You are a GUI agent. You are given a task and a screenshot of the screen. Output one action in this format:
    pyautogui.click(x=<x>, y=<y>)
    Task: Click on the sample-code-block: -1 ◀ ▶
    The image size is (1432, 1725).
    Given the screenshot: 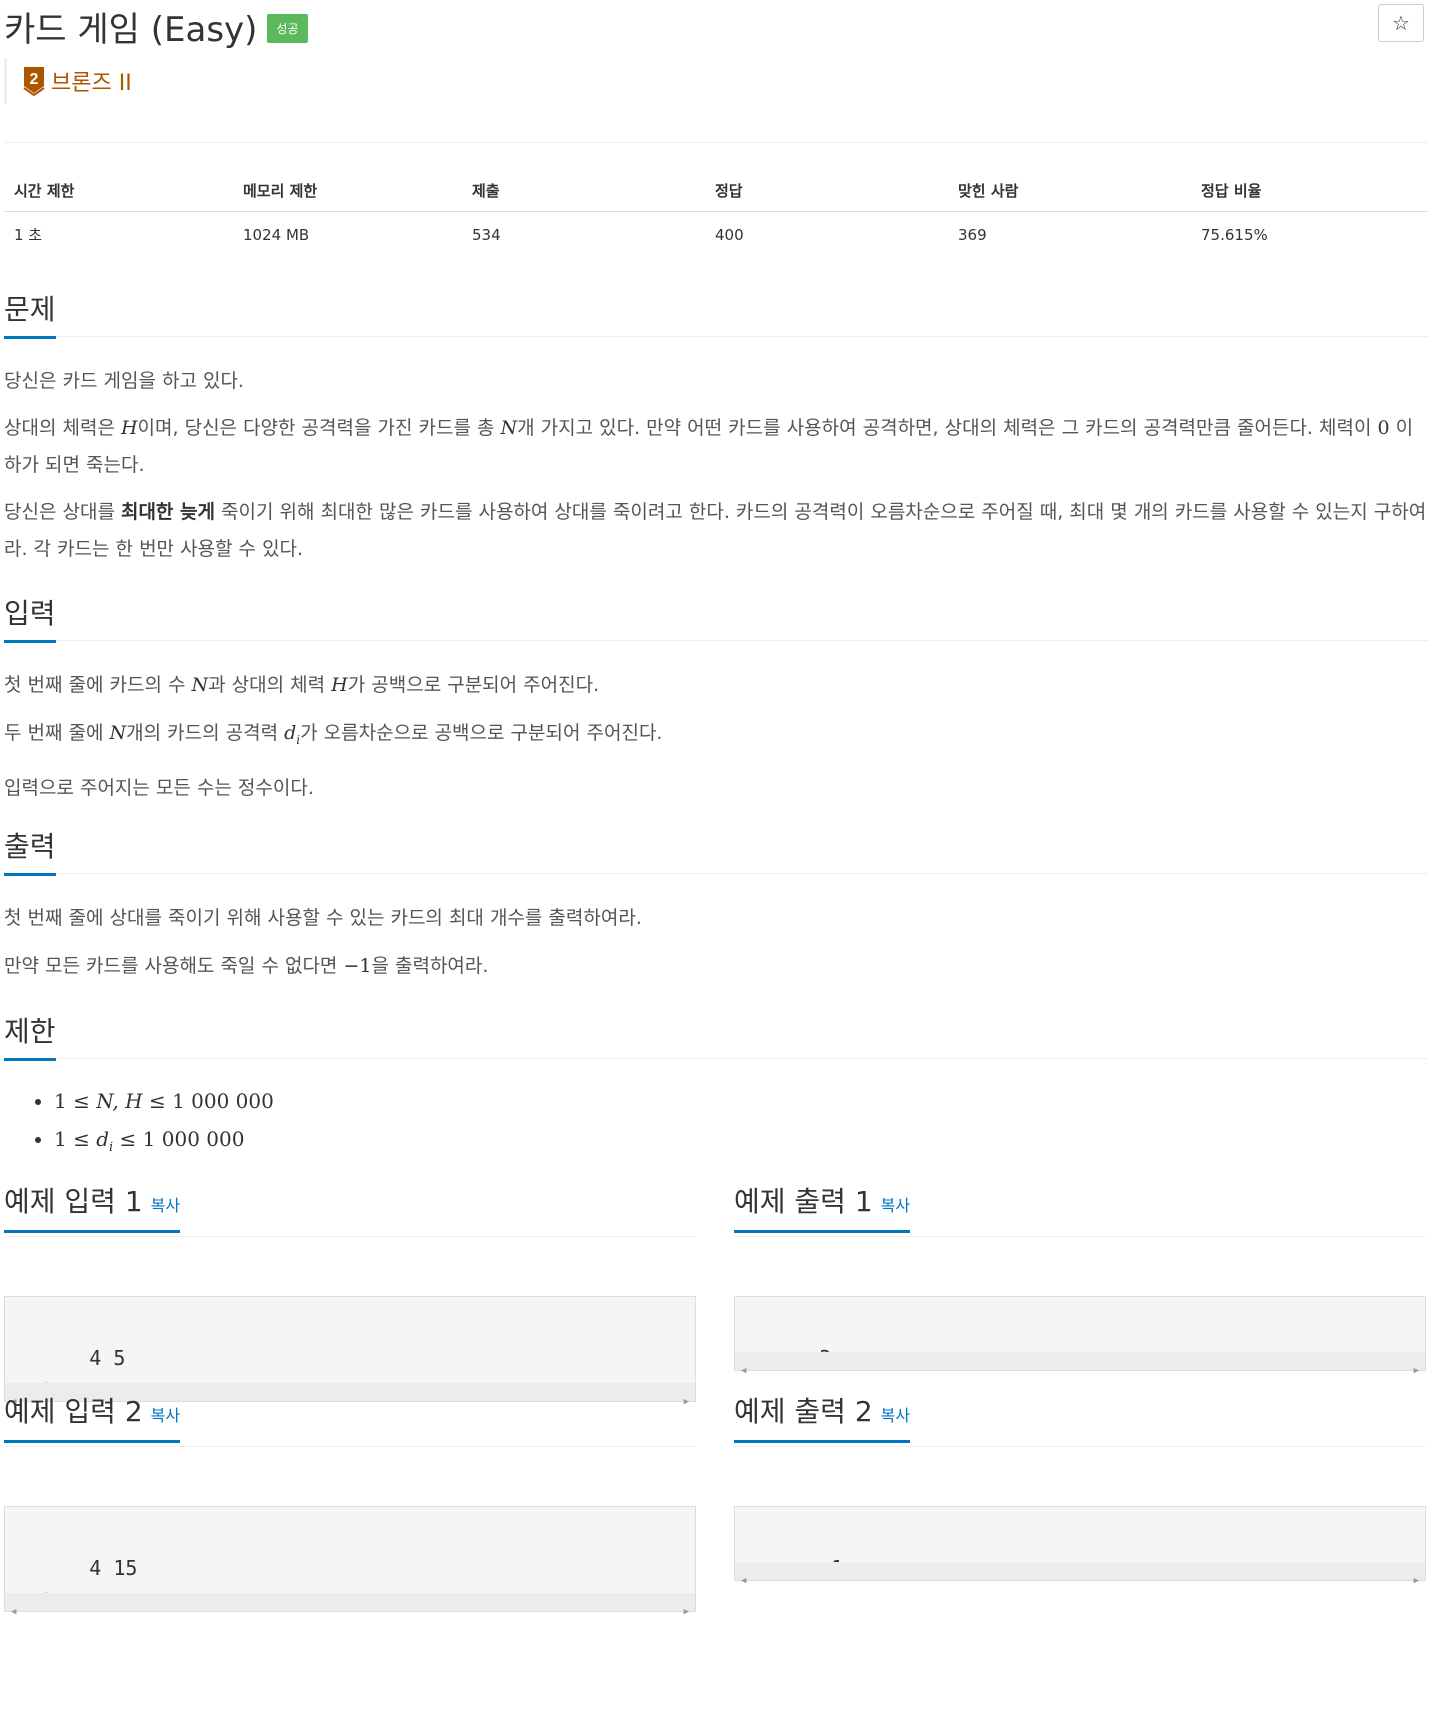 What is the action you would take?
    pyautogui.click(x=1080, y=1546)
    